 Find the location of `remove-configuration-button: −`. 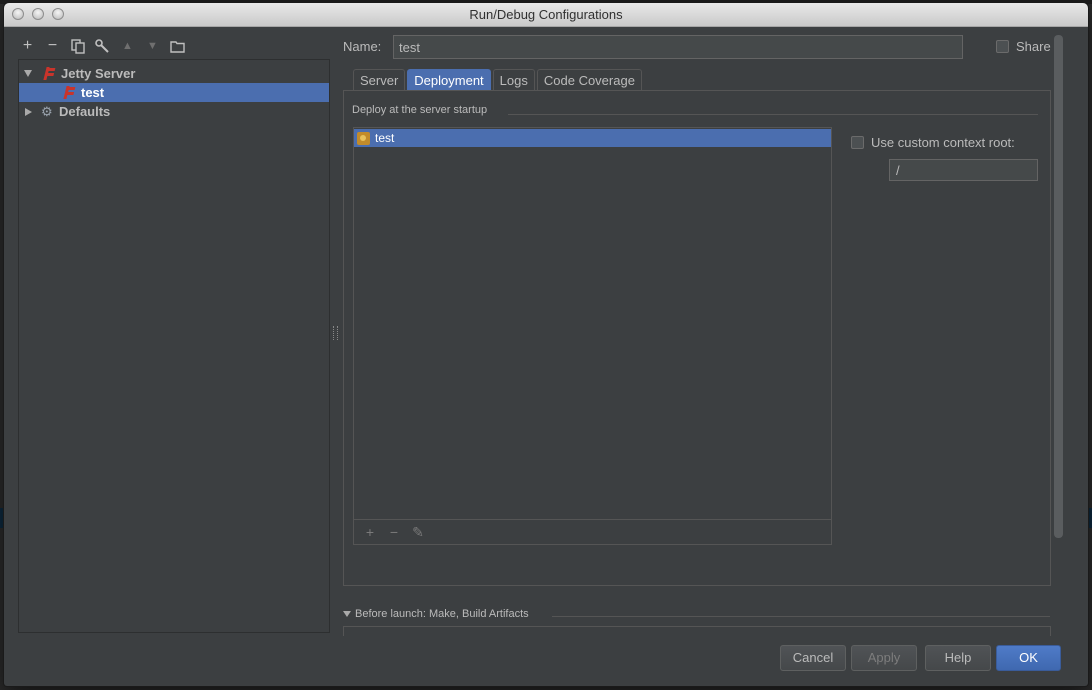

remove-configuration-button: − is located at coordinates (52, 46).